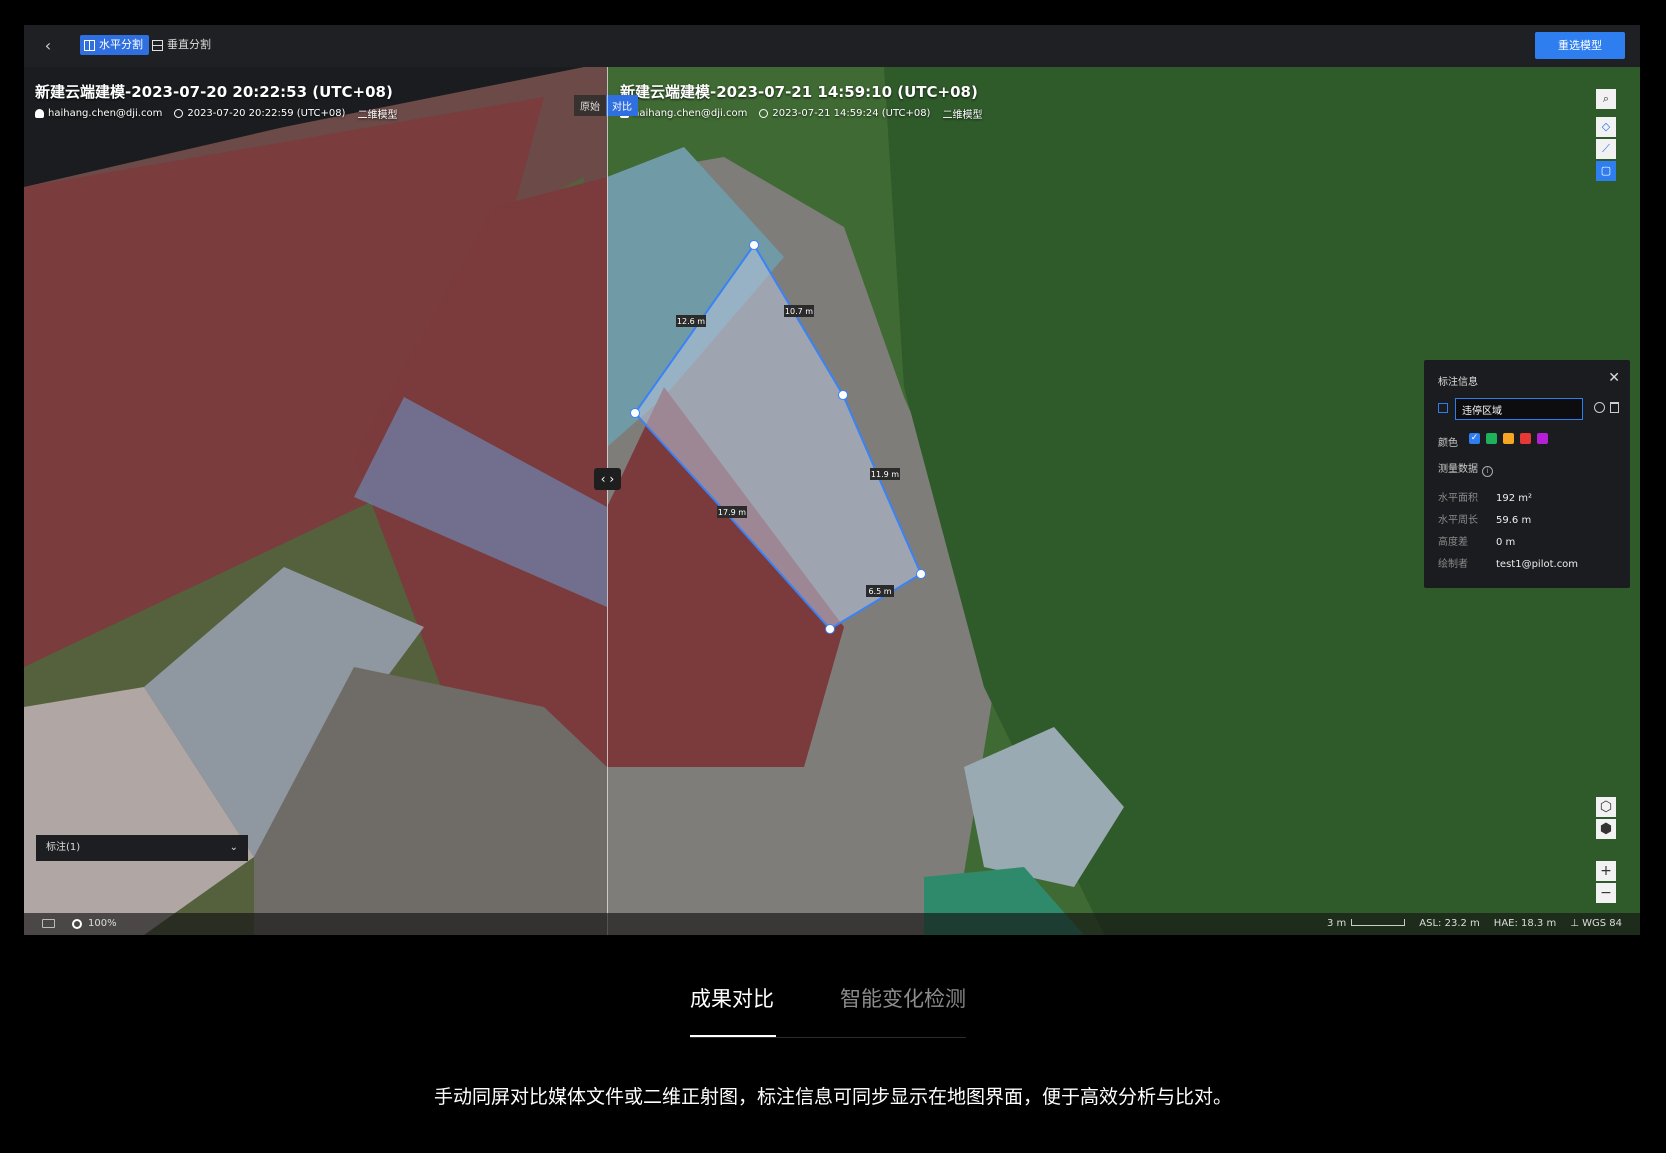 The height and width of the screenshot is (1153, 1666). What do you see at coordinates (607, 501) in the screenshot?
I see `split-divider` at bounding box center [607, 501].